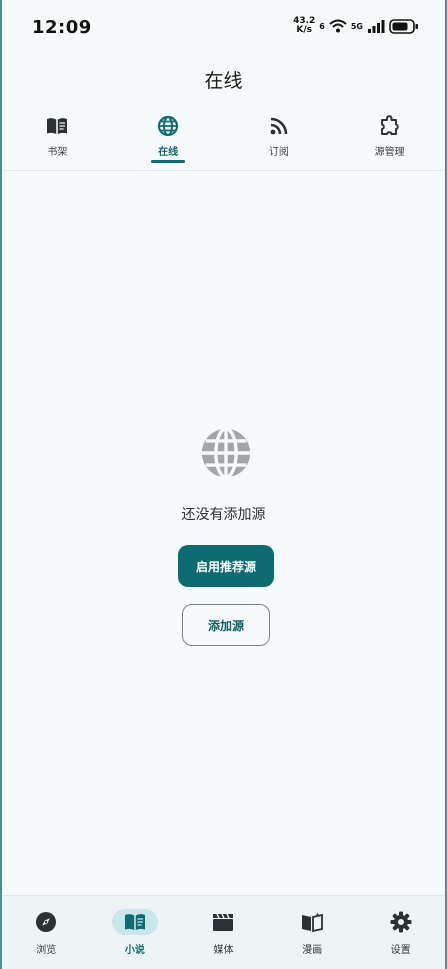  Describe the element at coordinates (168, 161) in the screenshot. I see `active-tab-indicator` at that location.